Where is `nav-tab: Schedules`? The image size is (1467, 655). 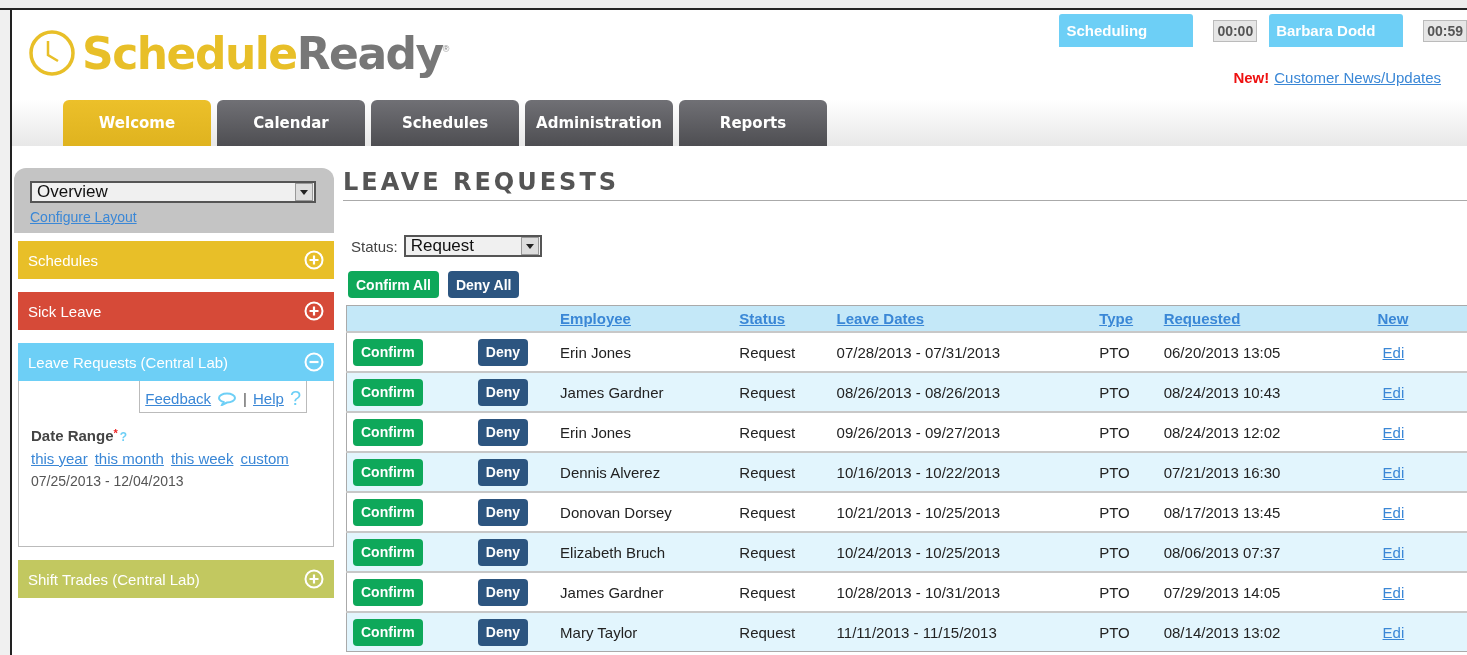 nav-tab: Schedules is located at coordinates (445, 123).